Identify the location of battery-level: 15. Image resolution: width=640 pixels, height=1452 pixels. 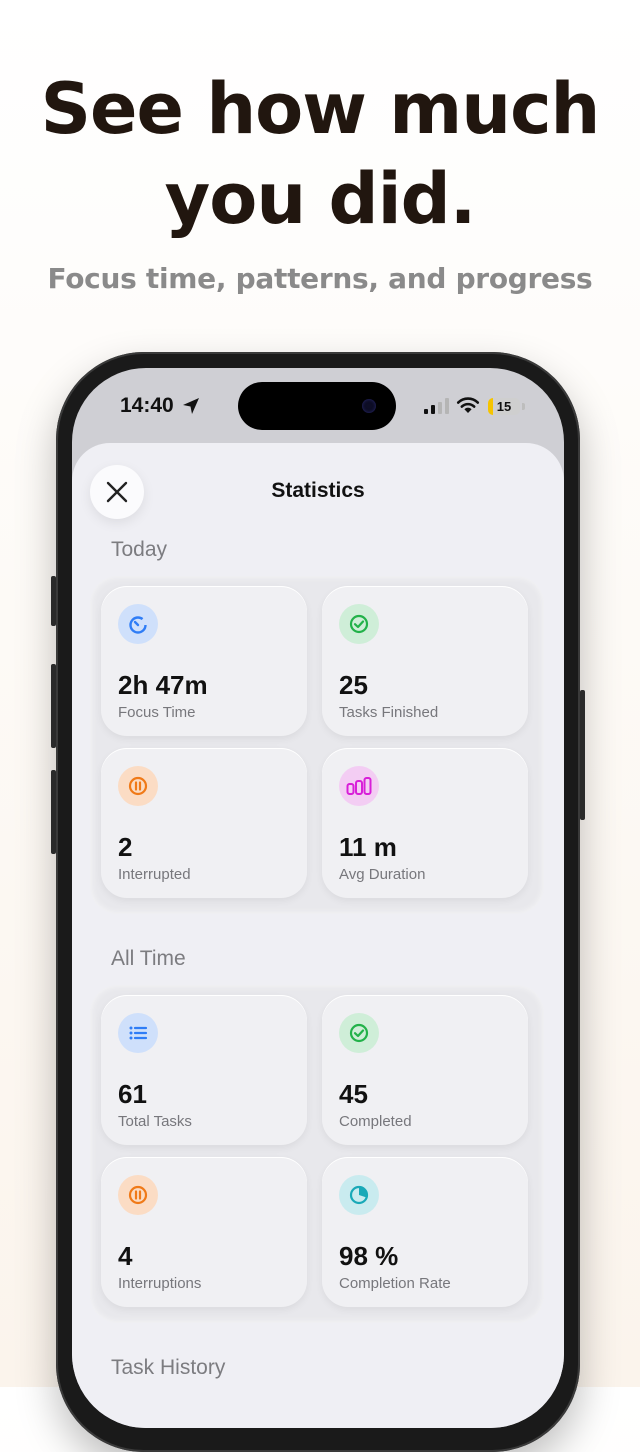
(504, 406).